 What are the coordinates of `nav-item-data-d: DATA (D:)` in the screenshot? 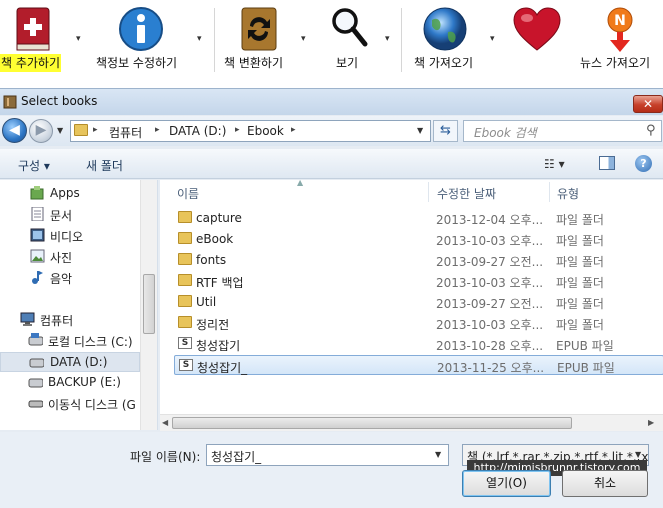 It's located at (70, 362).